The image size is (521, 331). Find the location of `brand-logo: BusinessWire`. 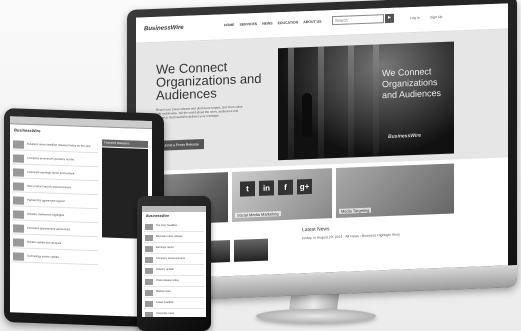

brand-logo: BusinessWire is located at coordinates (164, 29).